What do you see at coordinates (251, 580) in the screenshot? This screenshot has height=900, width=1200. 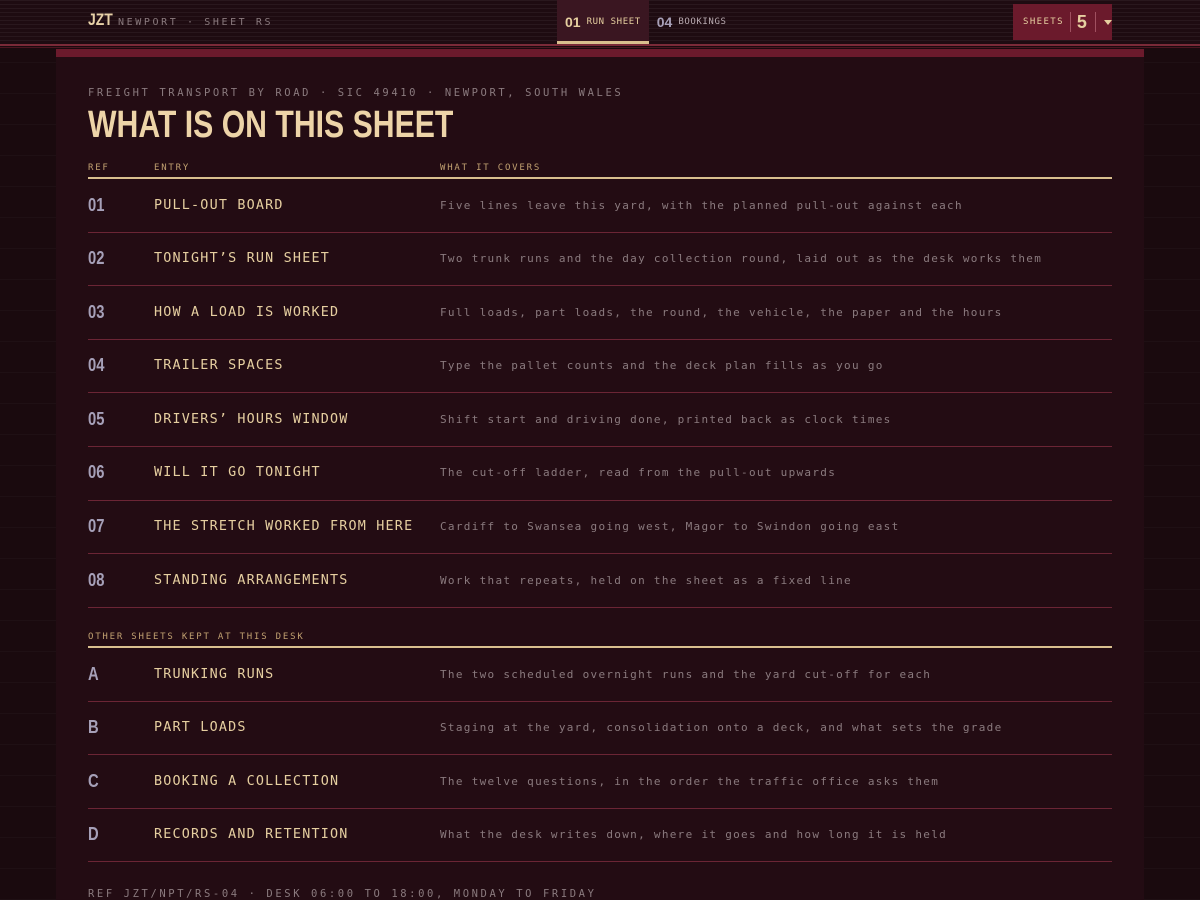 I see `entry-title: STANDING ARRANGEMENTS` at bounding box center [251, 580].